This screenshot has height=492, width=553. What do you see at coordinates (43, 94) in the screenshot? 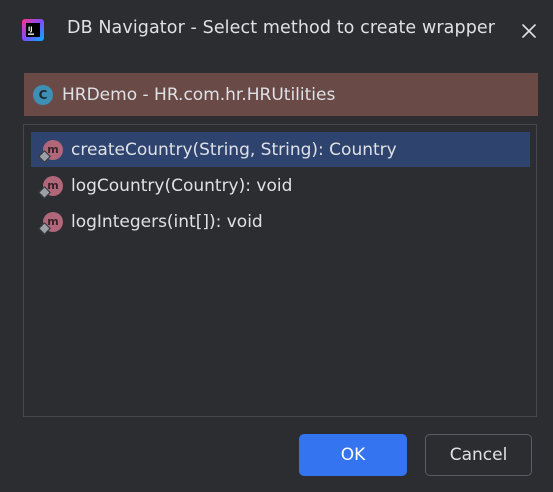
I see `class-icon: C` at bounding box center [43, 94].